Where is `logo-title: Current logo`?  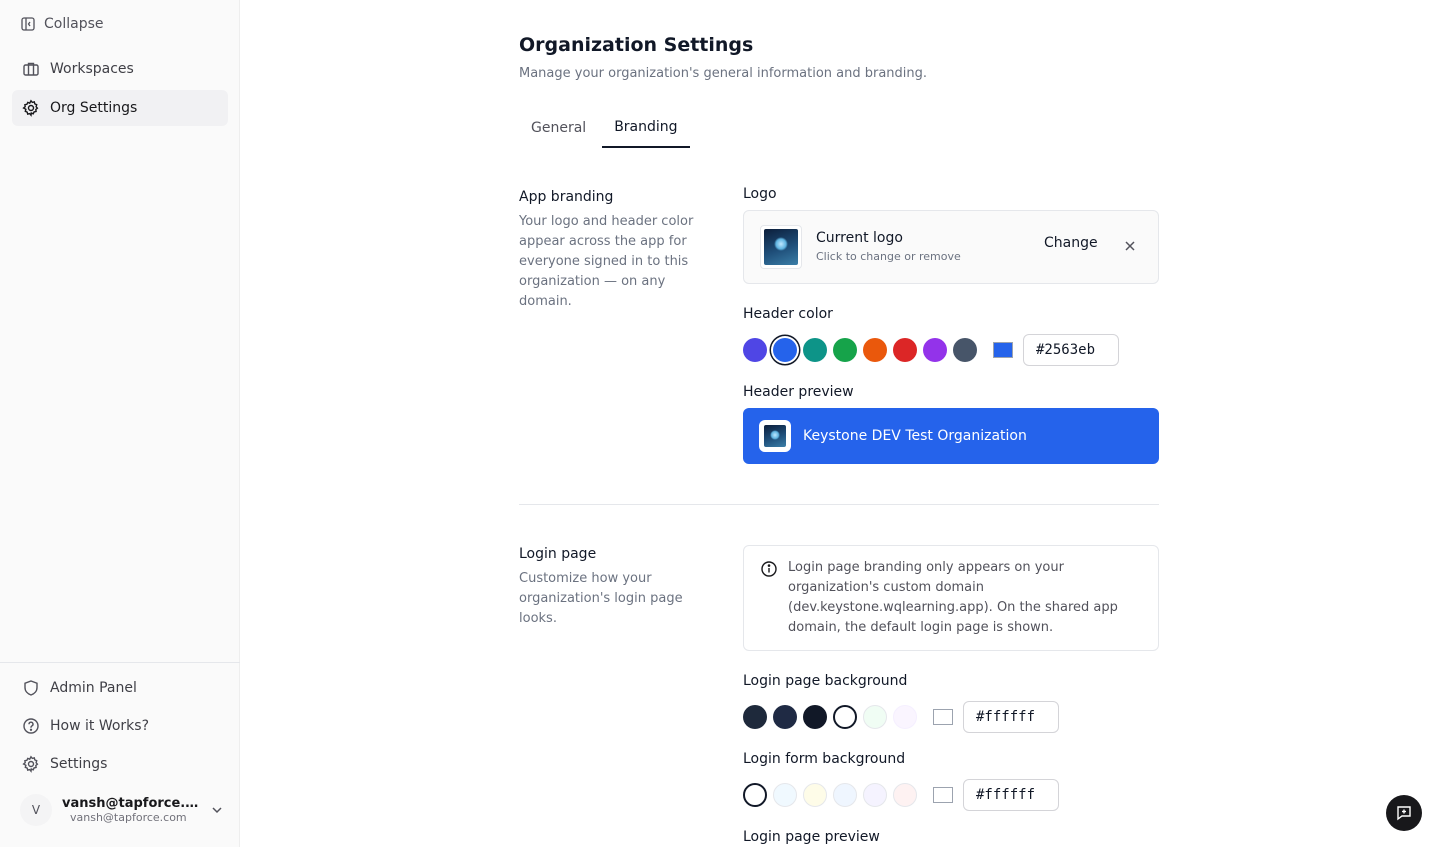
logo-title: Current logo is located at coordinates (859, 238).